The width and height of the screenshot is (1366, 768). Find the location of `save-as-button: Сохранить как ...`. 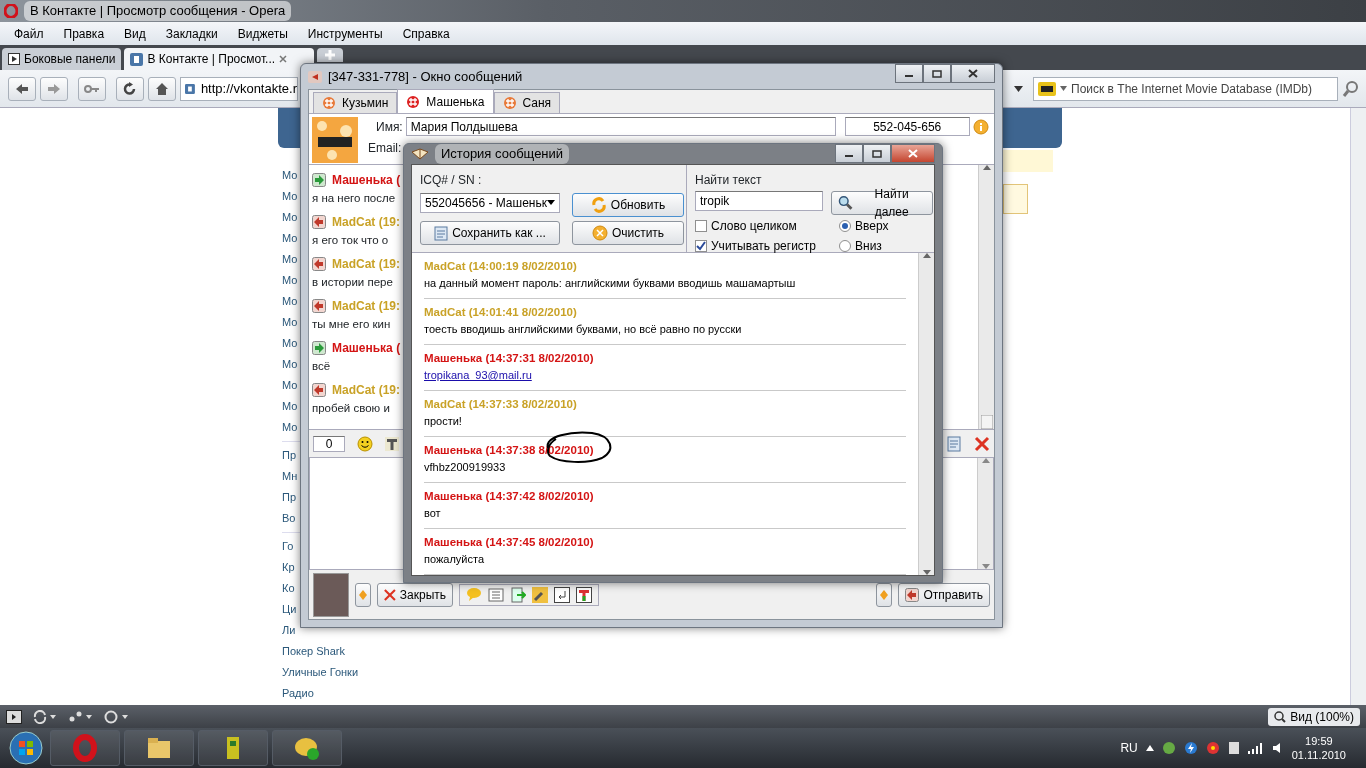

save-as-button: Сохранить как ... is located at coordinates (490, 232).